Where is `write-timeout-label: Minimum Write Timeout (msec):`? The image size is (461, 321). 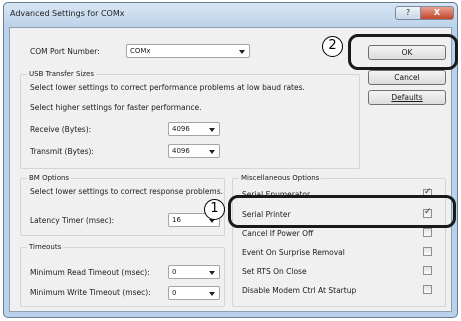 write-timeout-label: Minimum Write Timeout (msec): is located at coordinates (90, 292).